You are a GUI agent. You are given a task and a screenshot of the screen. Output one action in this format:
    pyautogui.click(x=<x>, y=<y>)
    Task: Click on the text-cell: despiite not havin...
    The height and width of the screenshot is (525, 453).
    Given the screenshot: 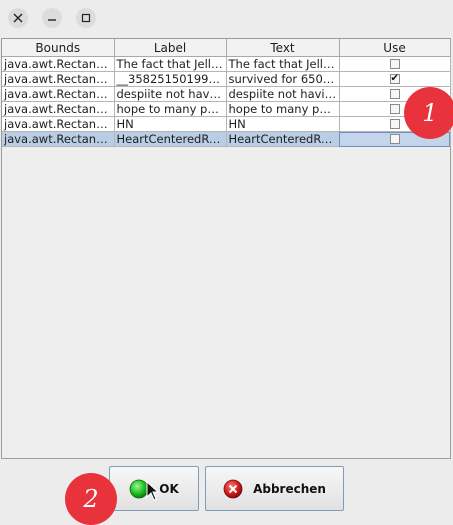 What is the action you would take?
    pyautogui.click(x=283, y=94)
    